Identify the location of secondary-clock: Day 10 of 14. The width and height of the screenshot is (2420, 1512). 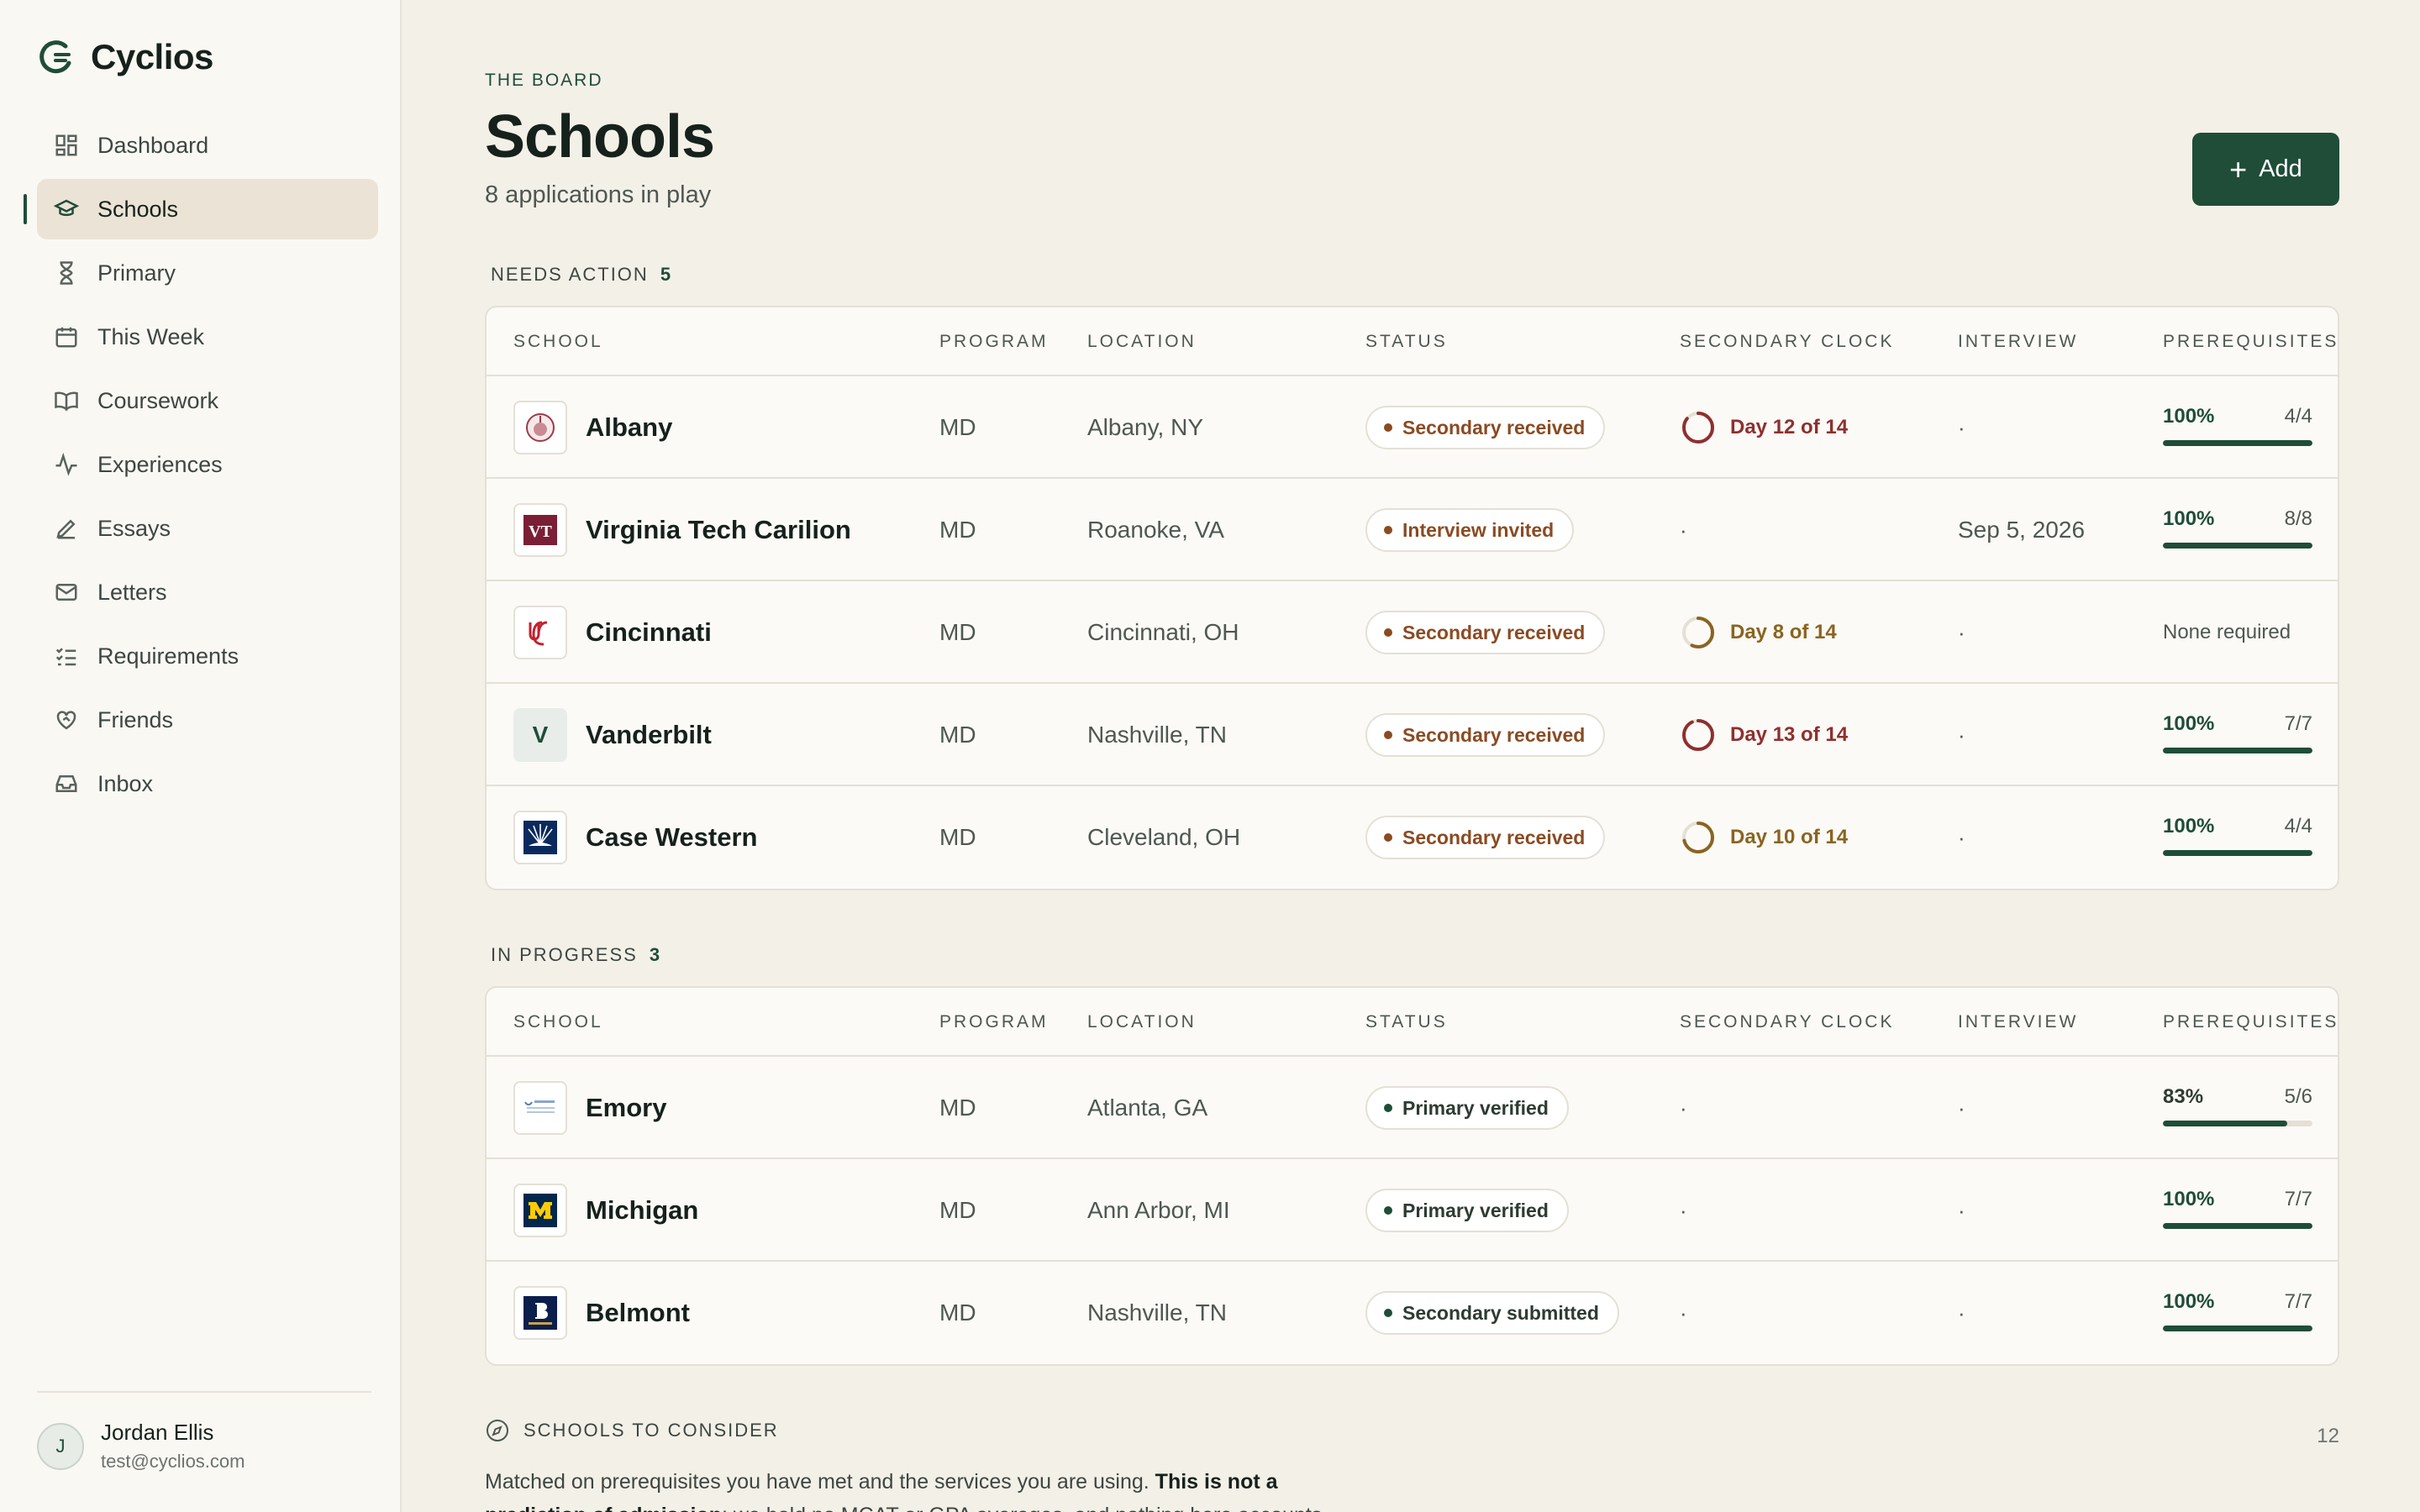
(1764, 837).